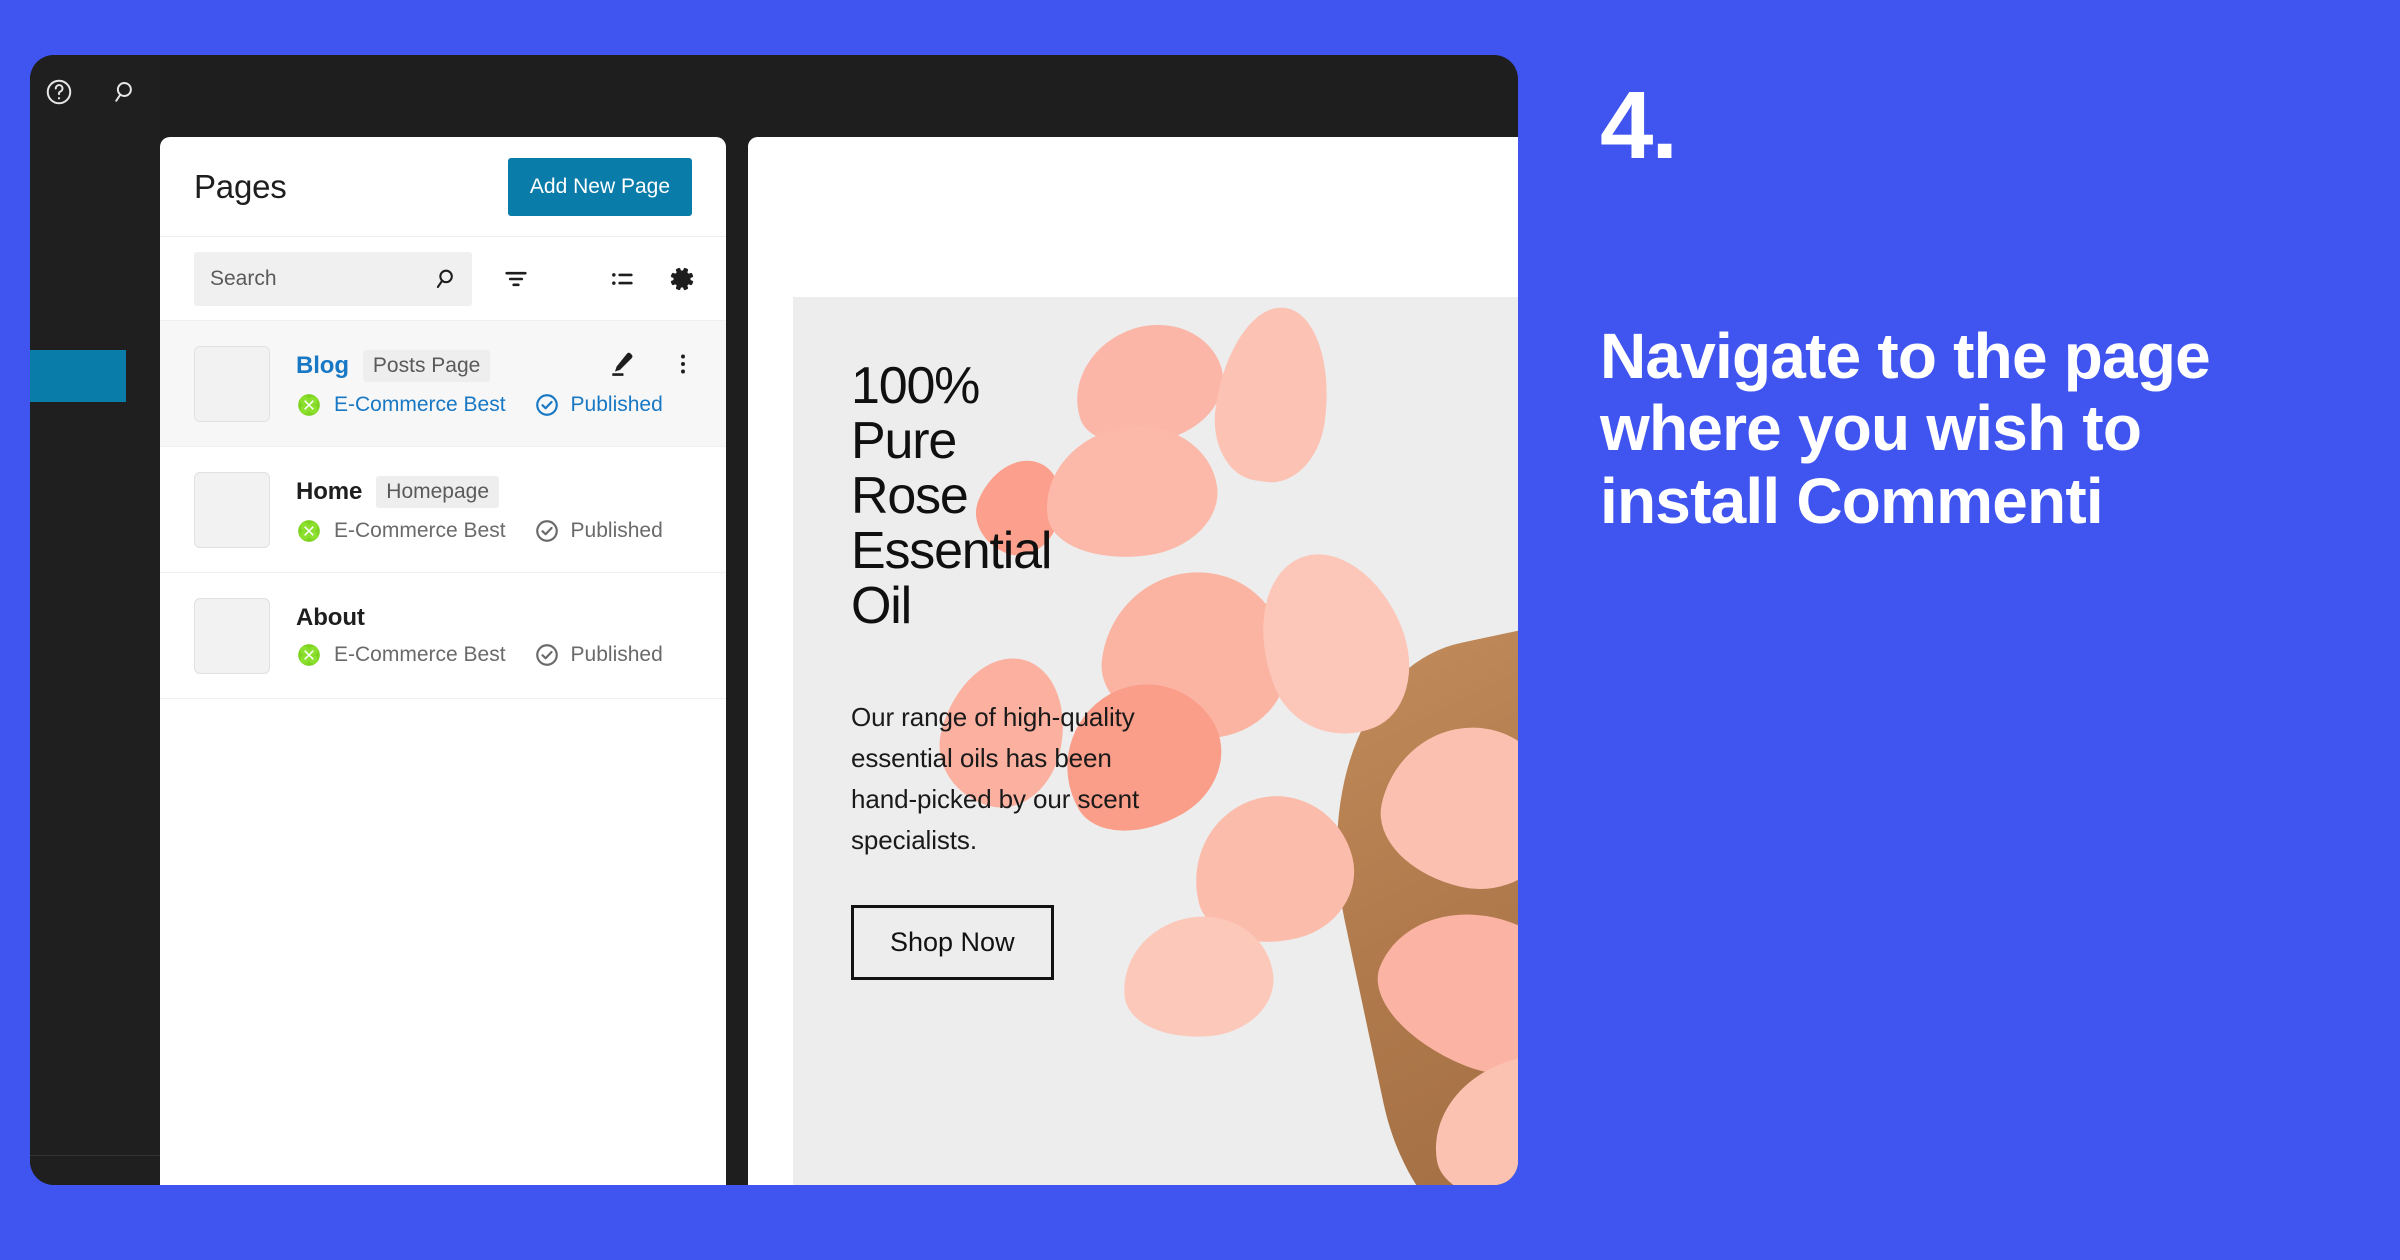 This screenshot has width=2400, height=1260. Describe the element at coordinates (95, 1155) in the screenshot. I see `sidebar-divider` at that location.